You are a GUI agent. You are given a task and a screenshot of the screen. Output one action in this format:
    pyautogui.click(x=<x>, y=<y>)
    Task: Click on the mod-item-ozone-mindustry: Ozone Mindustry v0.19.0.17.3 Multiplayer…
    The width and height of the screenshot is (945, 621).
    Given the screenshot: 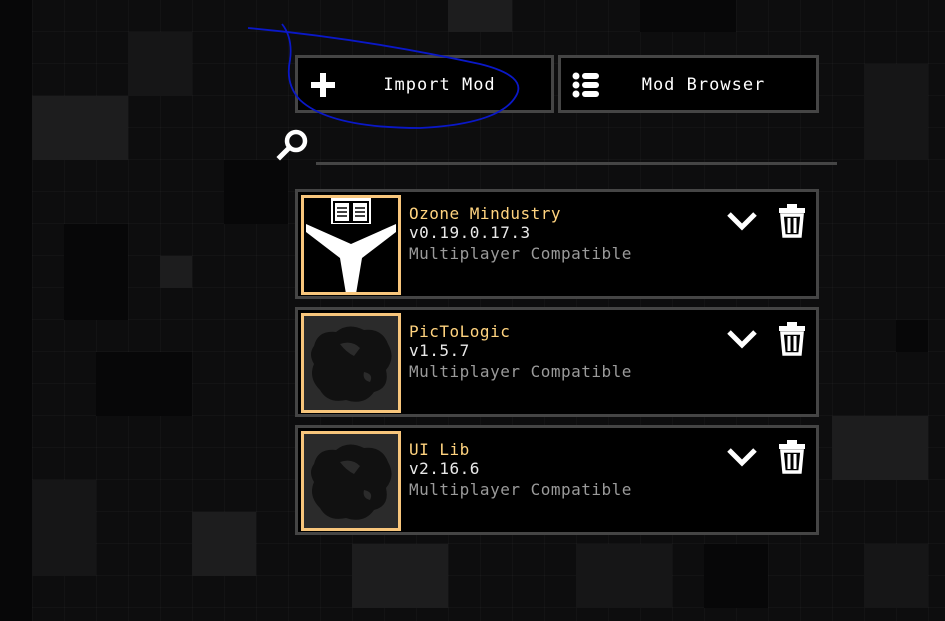 What is the action you would take?
    pyautogui.click(x=557, y=244)
    